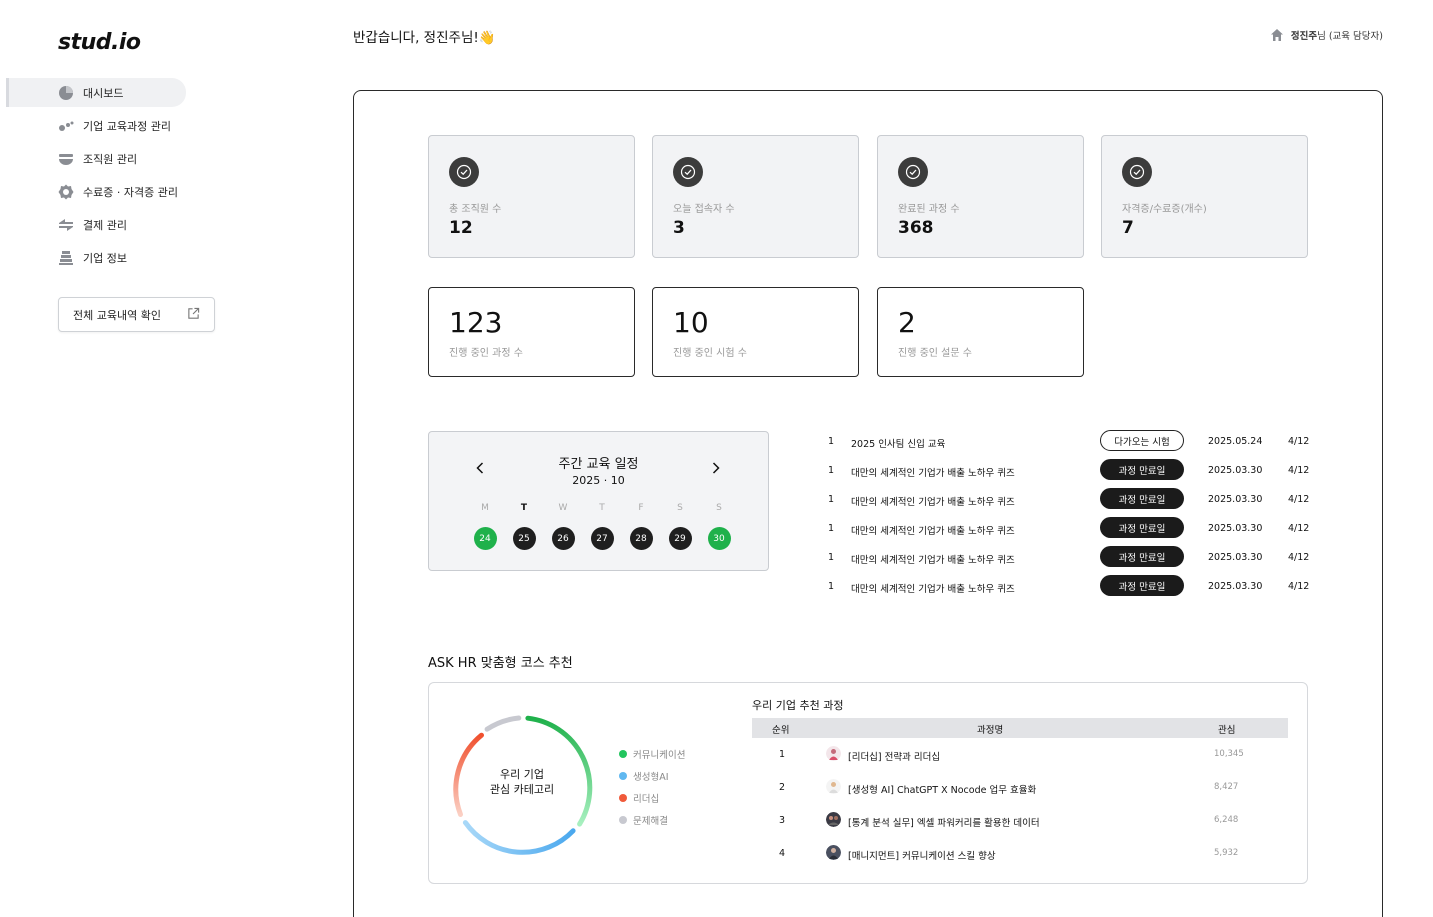 The image size is (1433, 917). I want to click on building-icon, so click(66, 258).